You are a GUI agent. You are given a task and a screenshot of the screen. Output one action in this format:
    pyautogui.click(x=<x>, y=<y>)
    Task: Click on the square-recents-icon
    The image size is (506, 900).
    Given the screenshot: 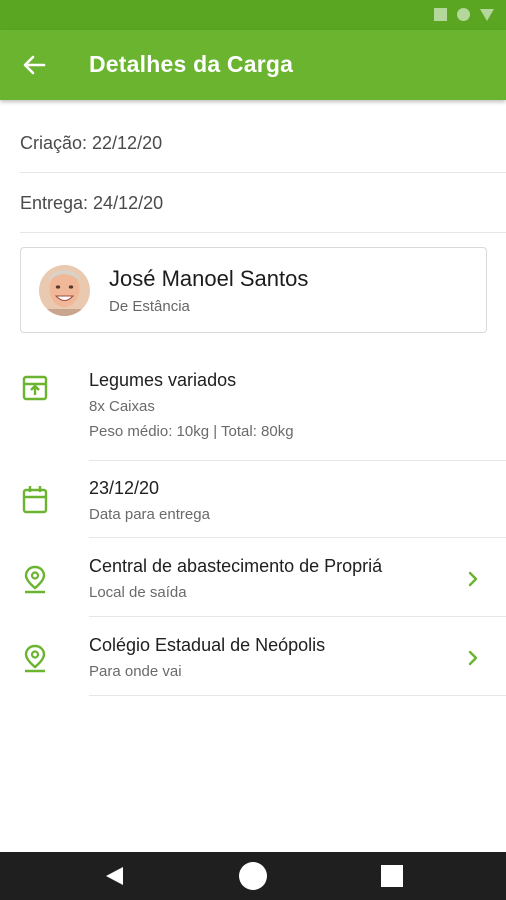 What is the action you would take?
    pyautogui.click(x=392, y=876)
    